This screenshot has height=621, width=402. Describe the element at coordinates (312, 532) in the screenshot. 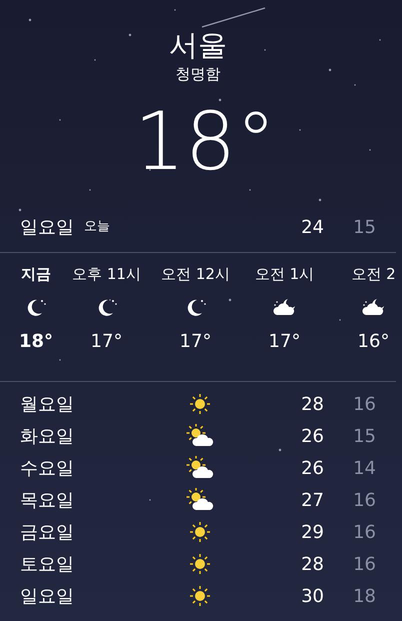

I see `high-temperature: 29` at that location.